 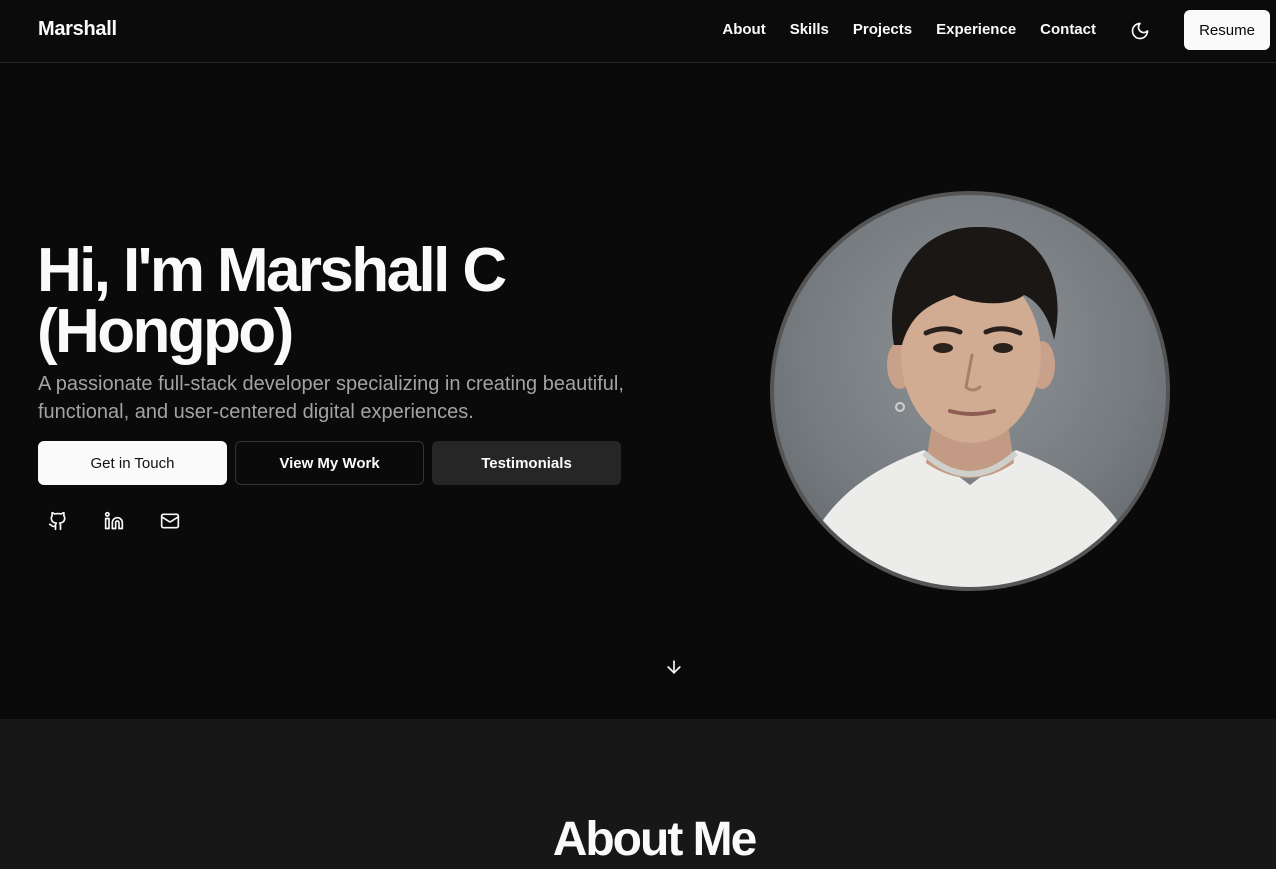 I want to click on get-in-touch-button: Get in Touch, so click(x=132, y=463).